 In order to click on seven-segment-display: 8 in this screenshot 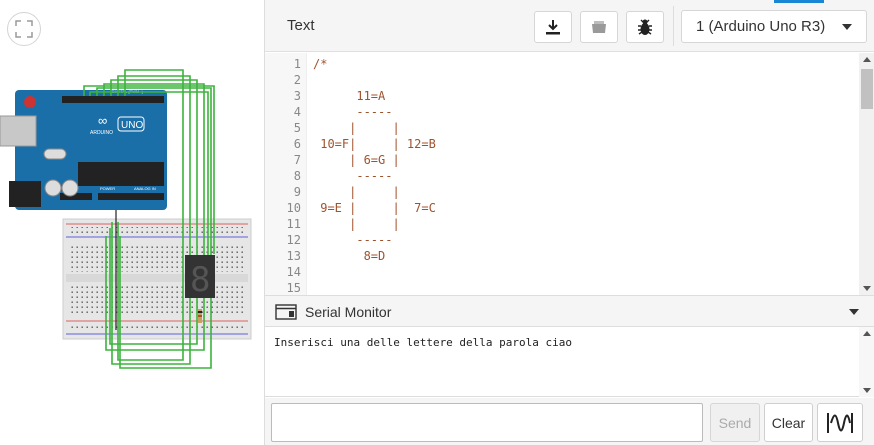, I will do `click(200, 277)`.